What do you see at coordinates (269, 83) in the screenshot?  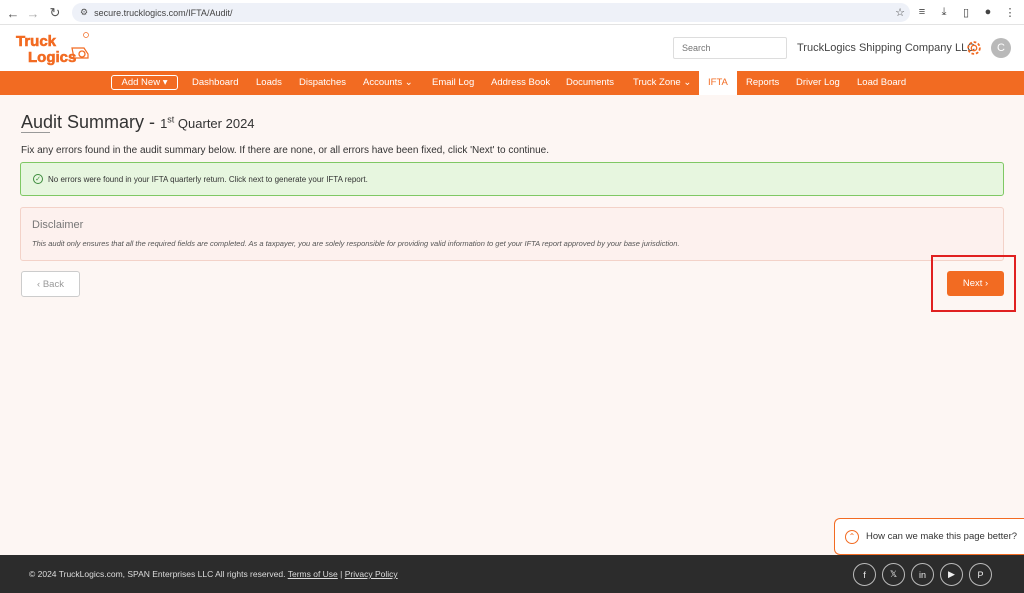 I see `nav-item-loads: Loads` at bounding box center [269, 83].